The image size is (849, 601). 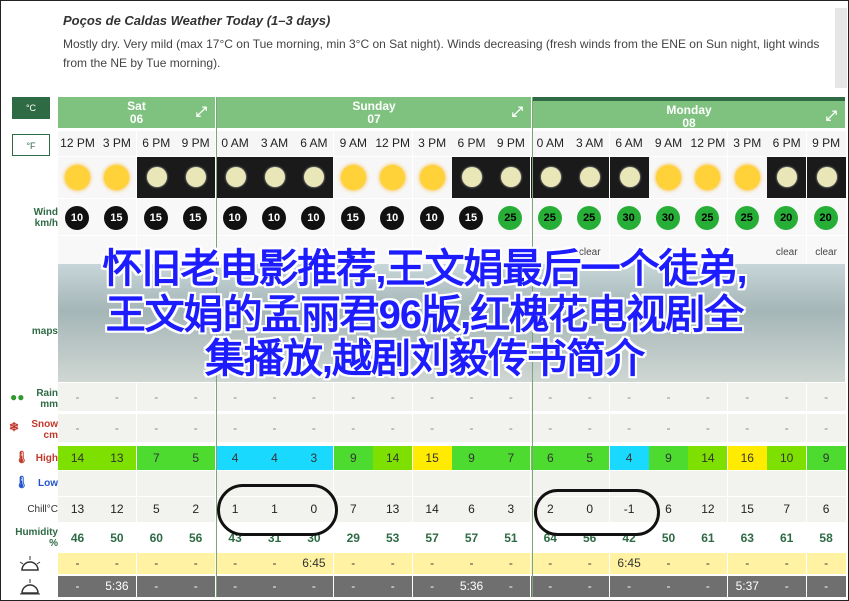 I want to click on day-header-sunday: Sunday 07 ⤢, so click(x=374, y=112).